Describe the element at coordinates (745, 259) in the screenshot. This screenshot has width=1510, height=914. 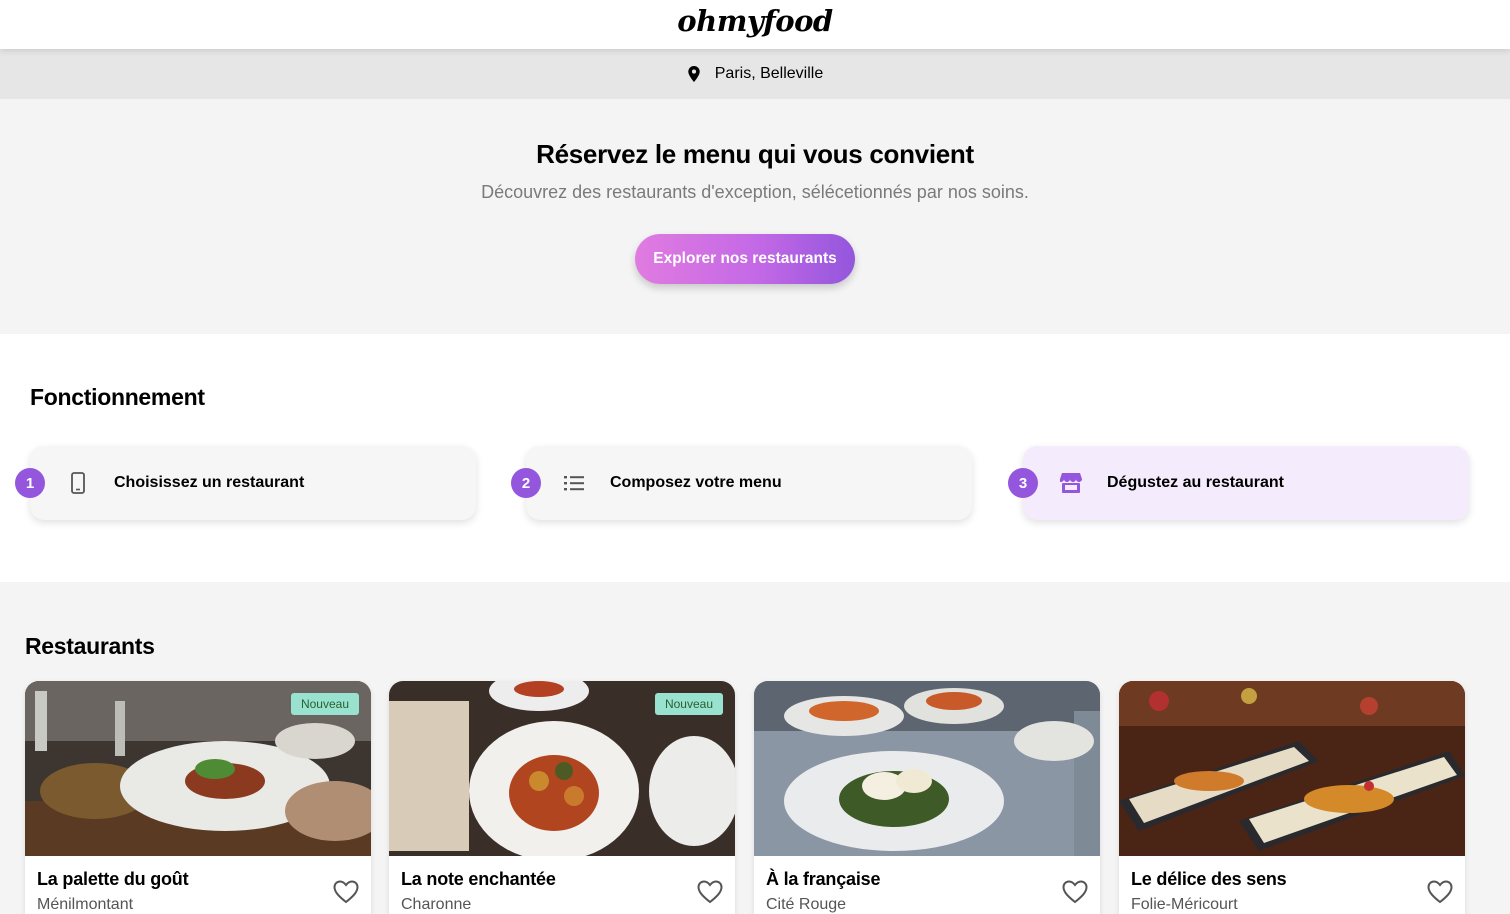
I see `explore-restaurants-button: Explorer nos restaurants` at that location.